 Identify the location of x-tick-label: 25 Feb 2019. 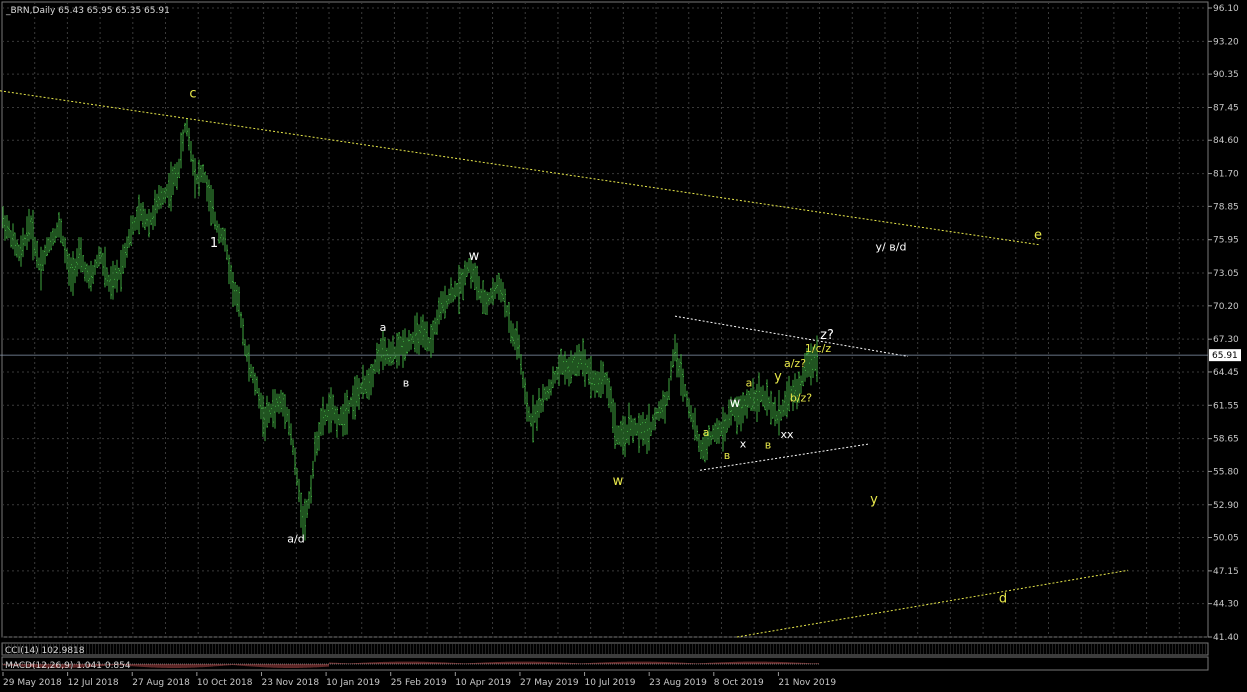
(419, 683).